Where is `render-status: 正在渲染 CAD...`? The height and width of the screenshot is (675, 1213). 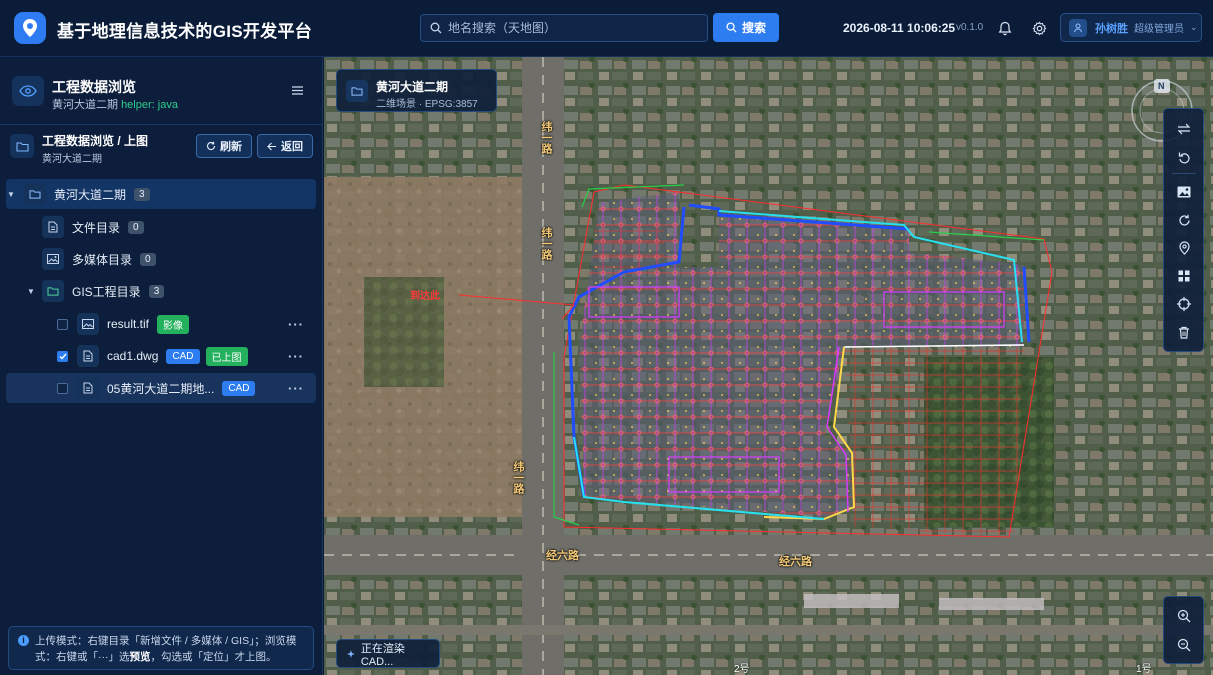
render-status: 正在渲染 CAD... is located at coordinates (388, 653).